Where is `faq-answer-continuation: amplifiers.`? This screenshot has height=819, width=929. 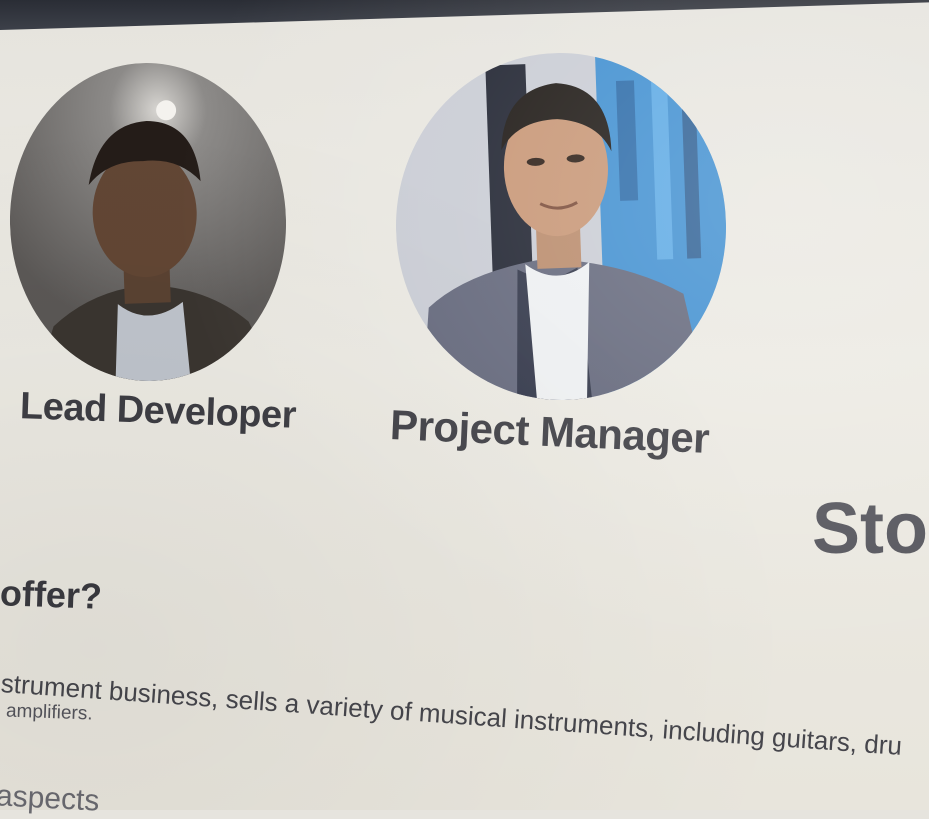
faq-answer-continuation: amplifiers. is located at coordinates (49, 712).